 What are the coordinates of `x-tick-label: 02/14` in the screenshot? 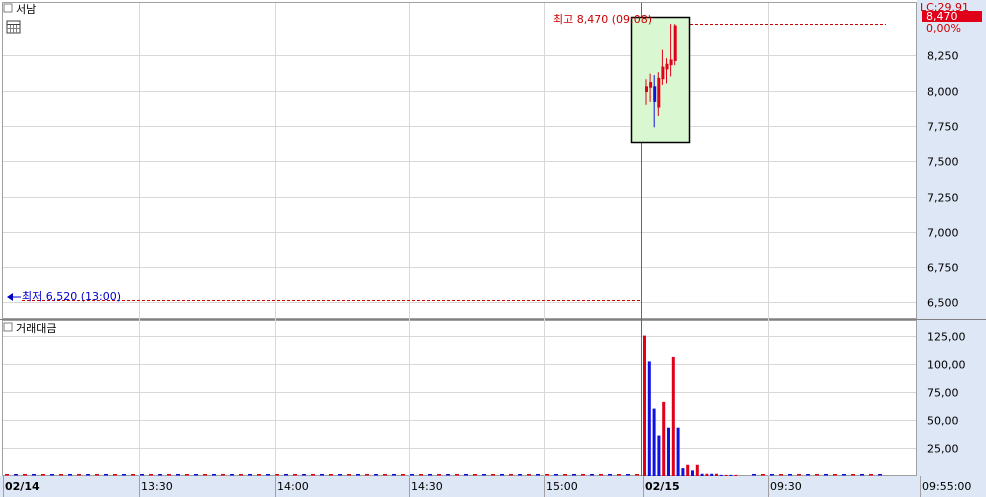 It's located at (22, 486).